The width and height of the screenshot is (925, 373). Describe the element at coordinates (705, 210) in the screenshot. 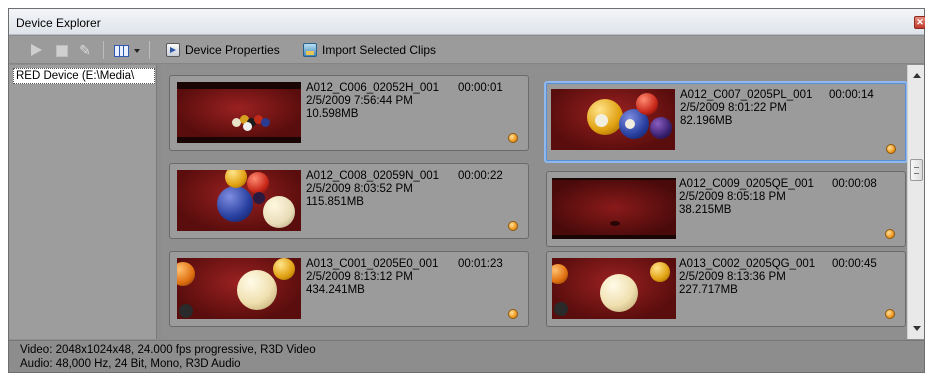

I see `clip-size: 38.215MB` at that location.